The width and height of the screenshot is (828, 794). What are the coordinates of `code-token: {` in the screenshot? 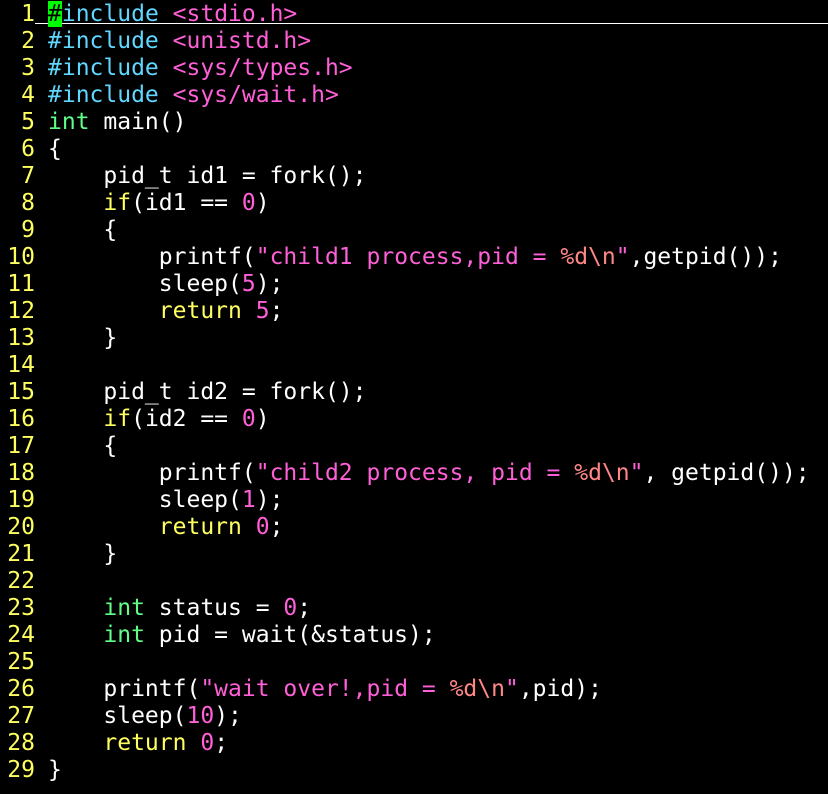 It's located at (83, 446).